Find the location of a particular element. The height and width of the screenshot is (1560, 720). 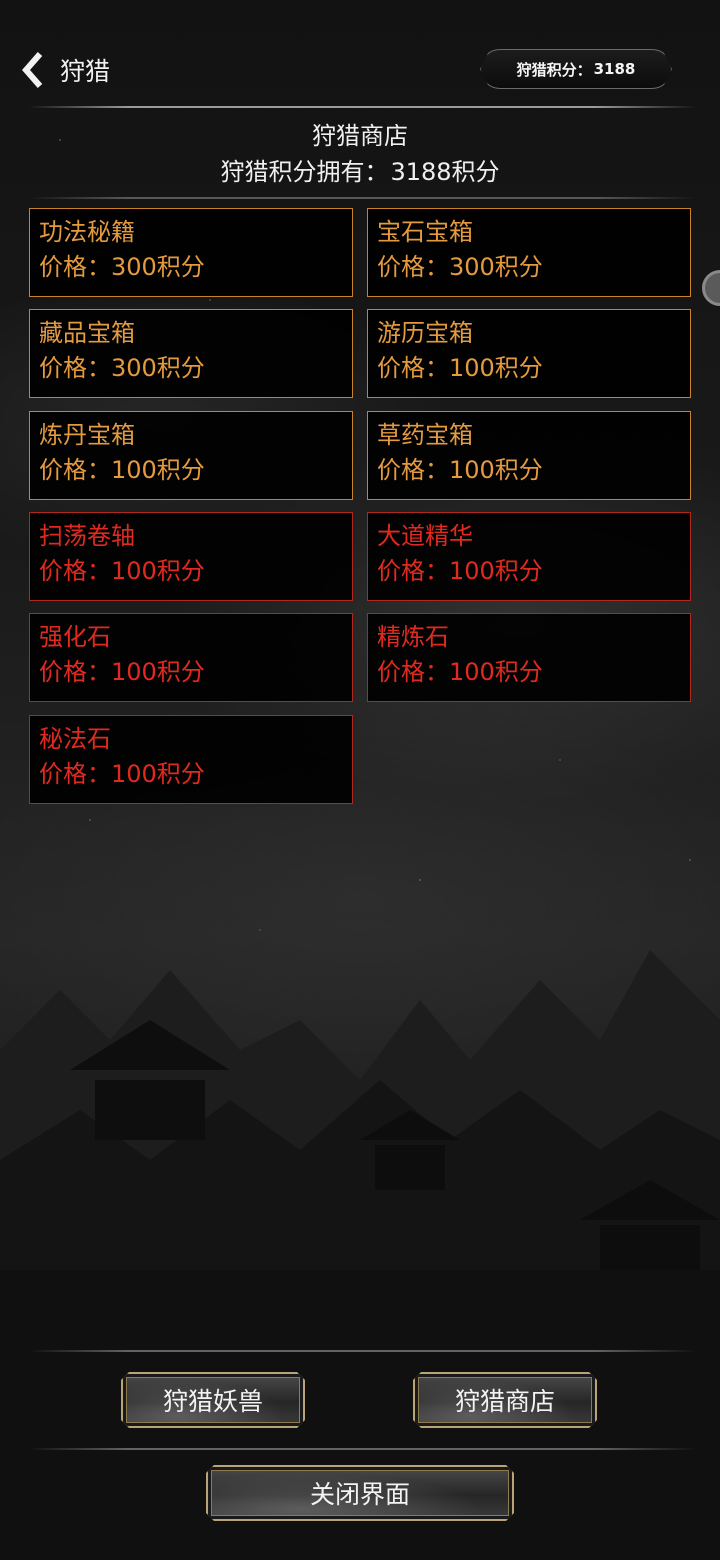

shop-item-name: 大道精华 is located at coordinates (425, 536).